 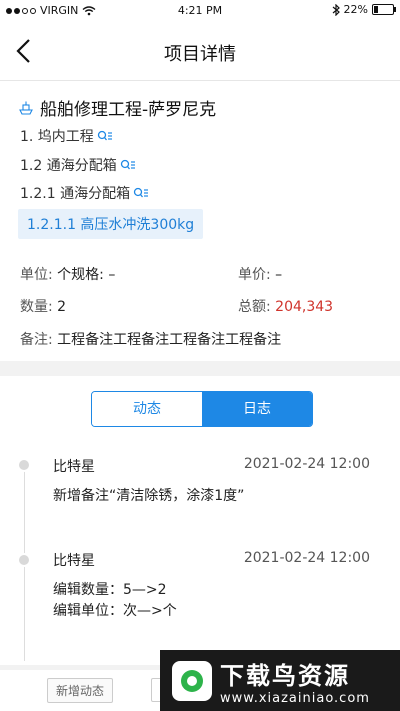 What do you see at coordinates (147, 409) in the screenshot?
I see `tab-dynamic: 动态` at bounding box center [147, 409].